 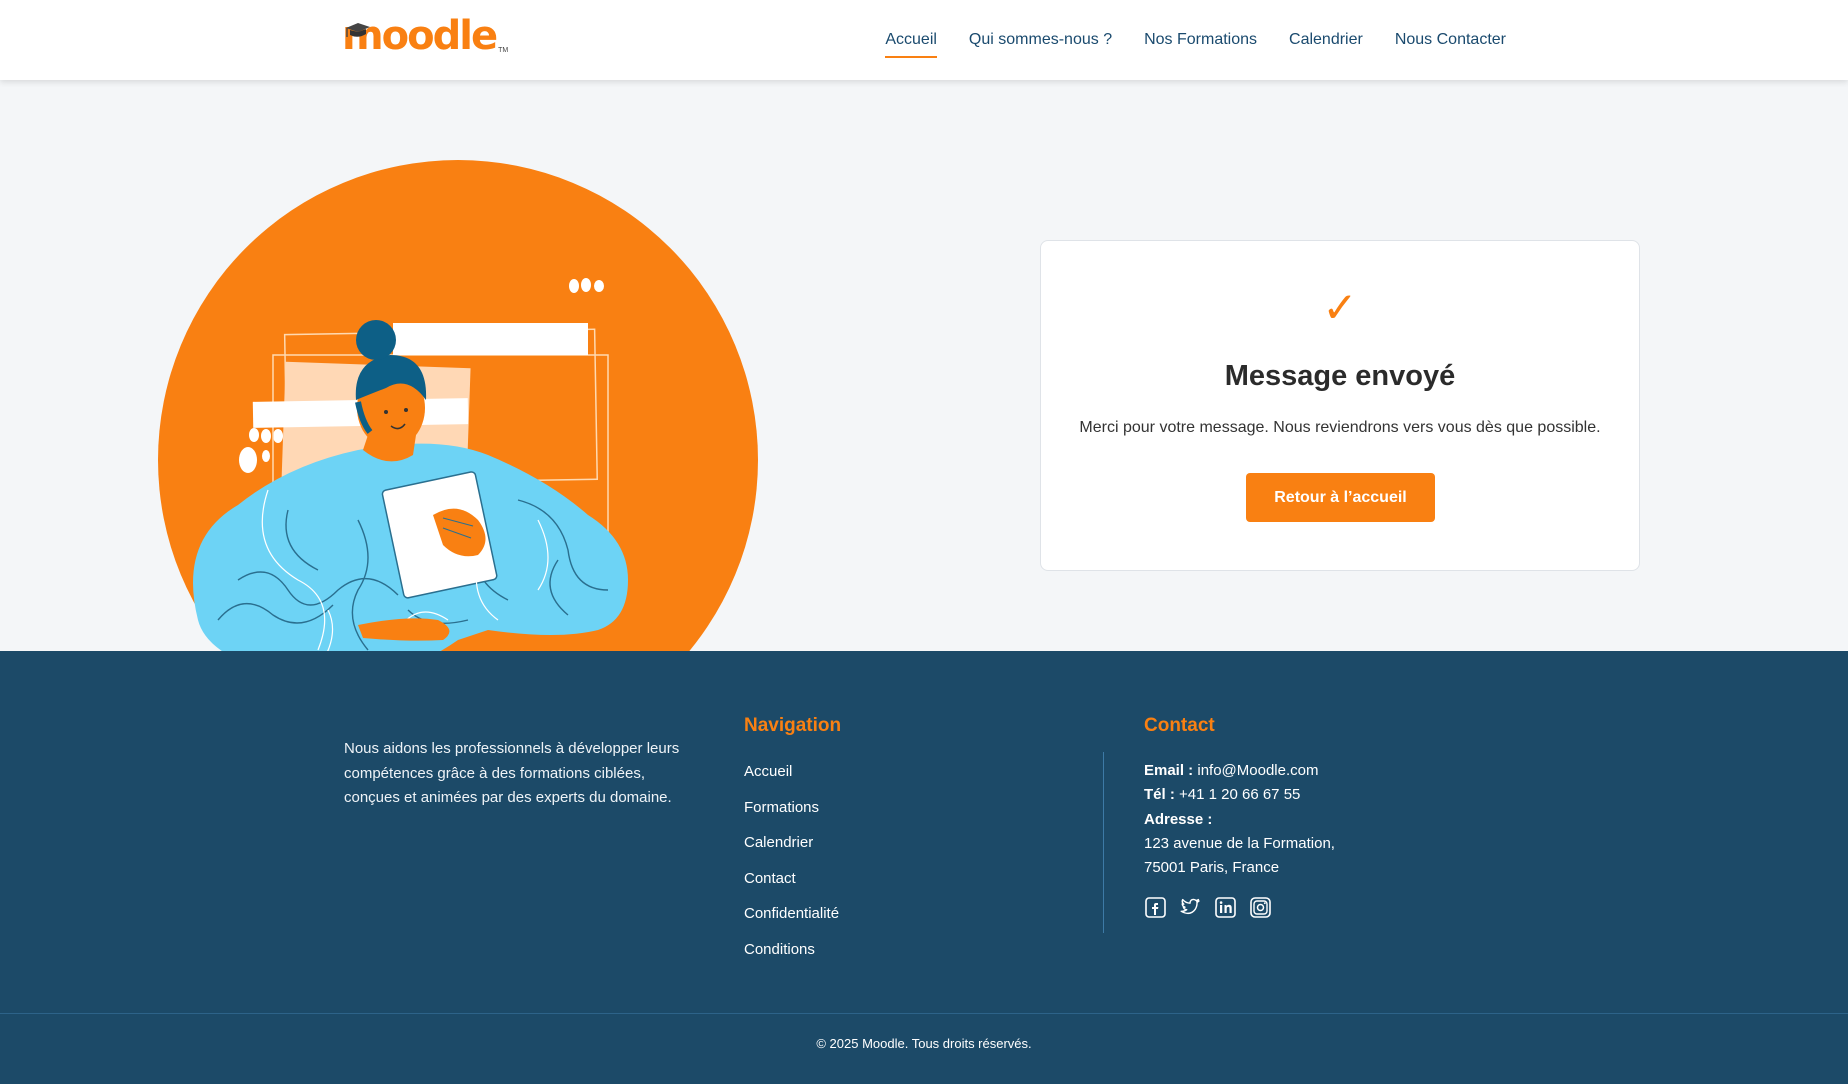 What do you see at coordinates (1159, 795) in the screenshot?
I see `phone-label: Tél :` at bounding box center [1159, 795].